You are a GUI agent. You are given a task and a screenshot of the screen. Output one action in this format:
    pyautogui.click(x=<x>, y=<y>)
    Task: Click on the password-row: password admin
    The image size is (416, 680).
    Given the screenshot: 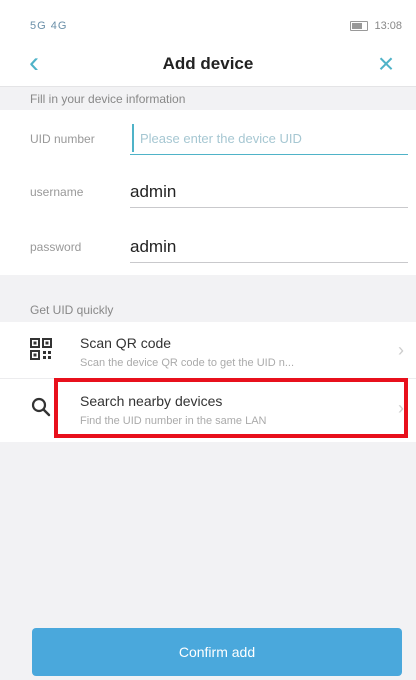 What is the action you would take?
    pyautogui.click(x=208, y=248)
    